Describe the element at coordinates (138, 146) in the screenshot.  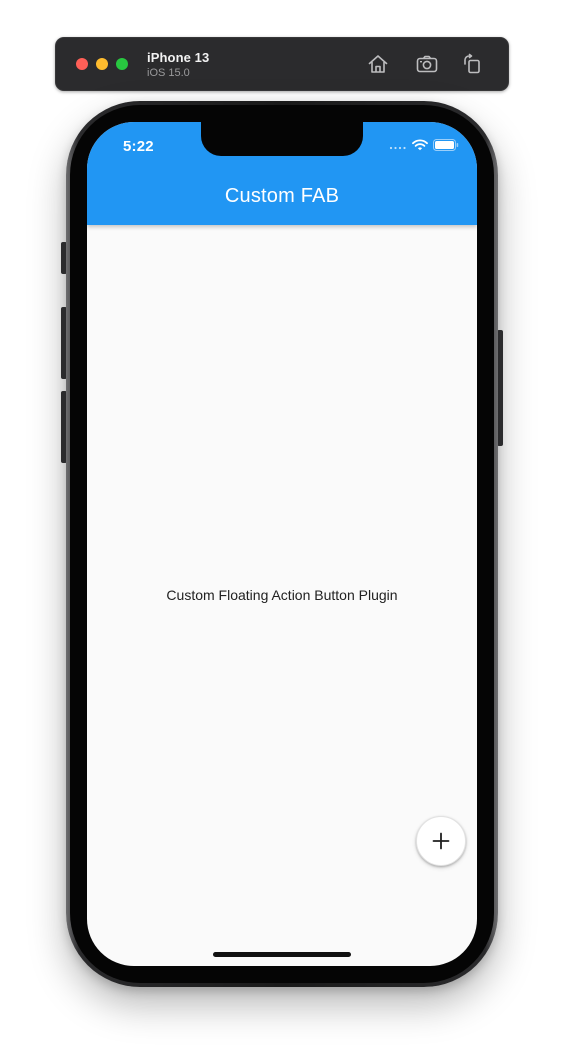
I see `status-time: 5:22` at that location.